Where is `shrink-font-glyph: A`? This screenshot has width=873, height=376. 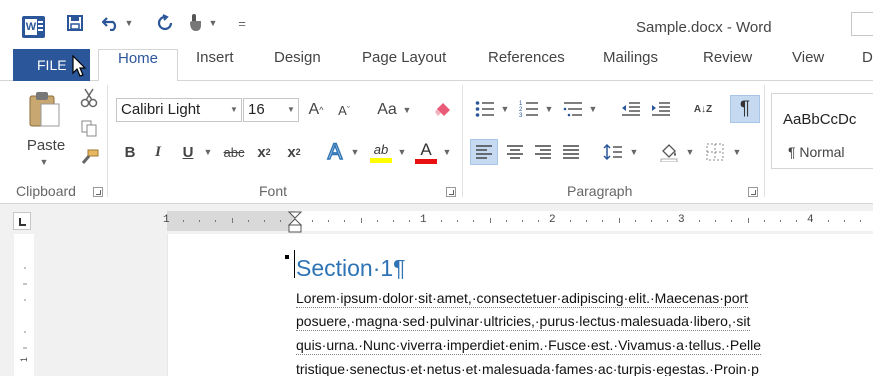 shrink-font-glyph: A is located at coordinates (342, 110).